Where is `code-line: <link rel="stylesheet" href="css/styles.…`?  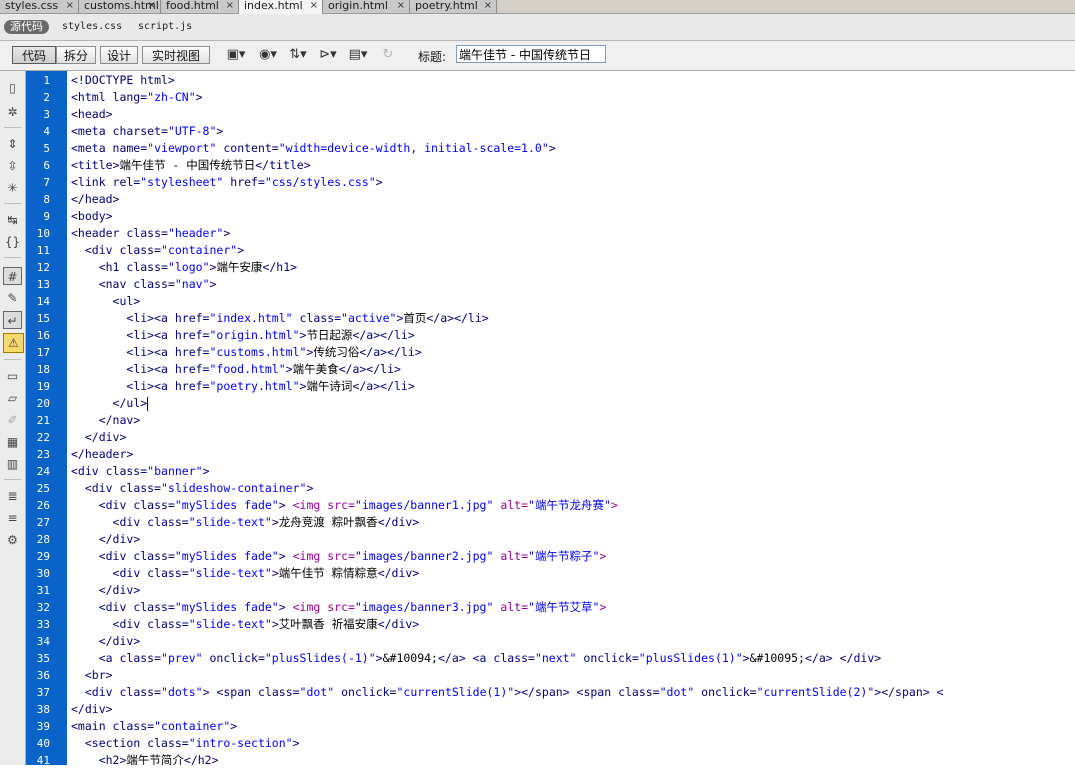 code-line: <link rel="stylesheet" href="css/styles.… is located at coordinates (227, 182).